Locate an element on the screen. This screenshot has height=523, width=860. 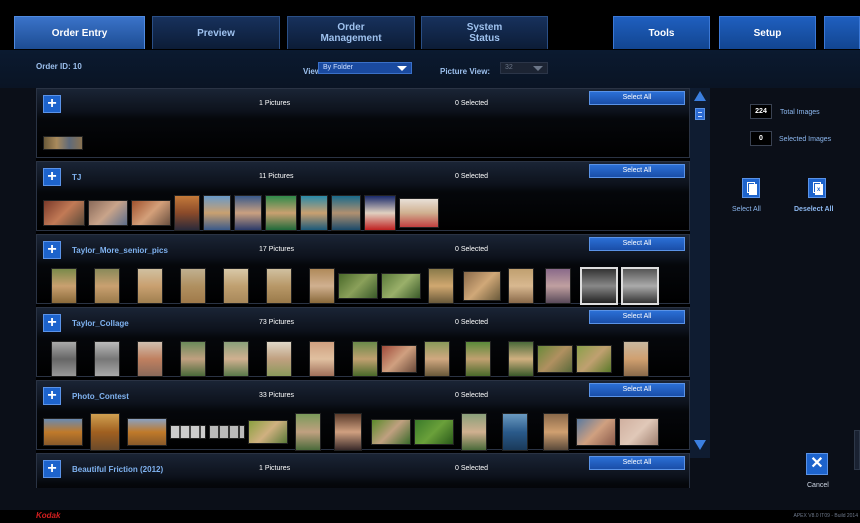
tab-preview: Preview is located at coordinates (216, 32).